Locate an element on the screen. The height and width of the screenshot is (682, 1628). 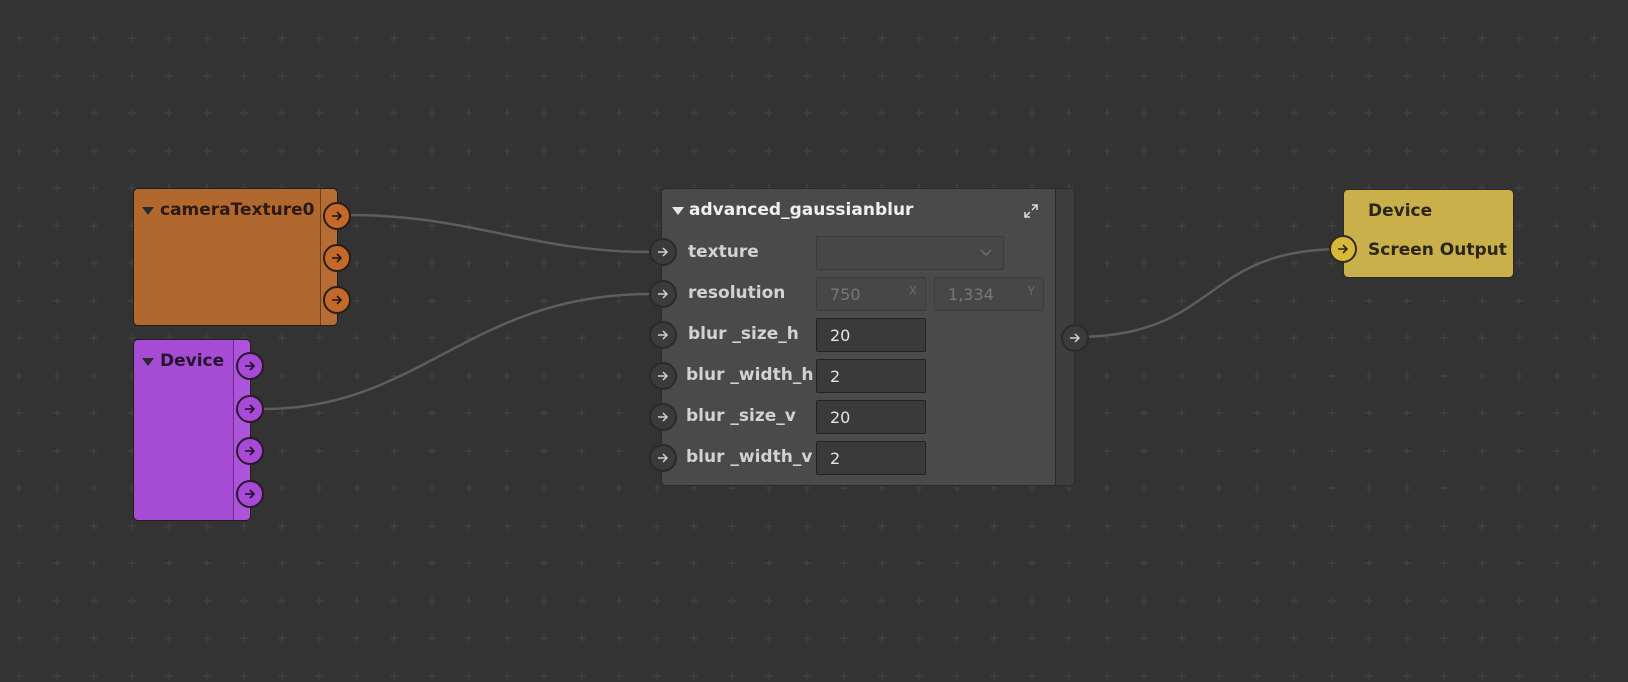
blur-input-port-resolution is located at coordinates (663, 294).